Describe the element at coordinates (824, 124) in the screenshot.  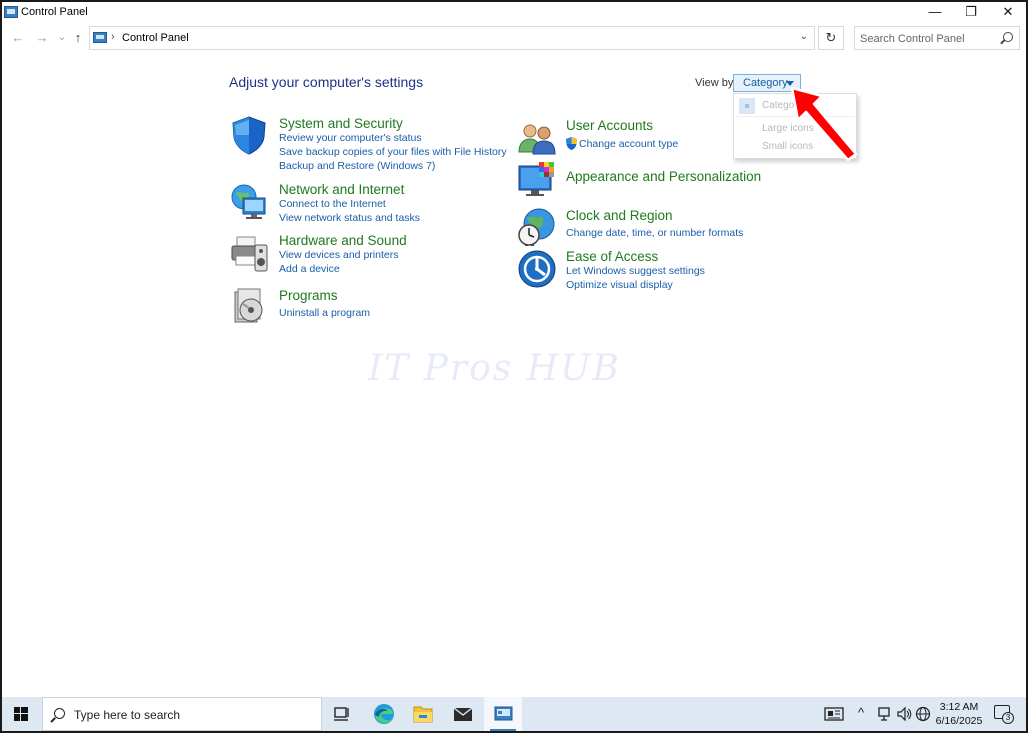
I see `red-arrow-icon` at that location.